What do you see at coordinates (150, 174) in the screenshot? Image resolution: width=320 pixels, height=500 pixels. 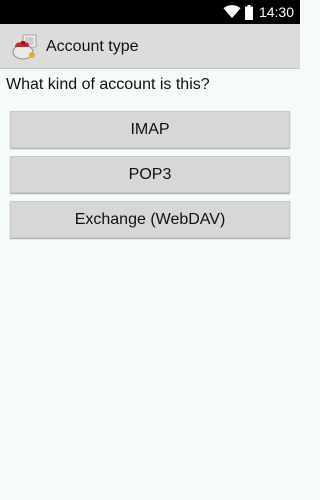 I see `pop3-button: POP3` at bounding box center [150, 174].